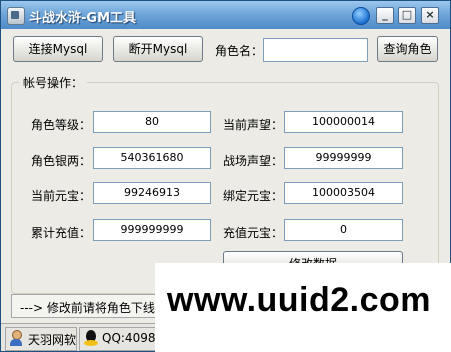  Describe the element at coordinates (52, 340) in the screenshot. I see `author-text: 天羽网软` at that location.